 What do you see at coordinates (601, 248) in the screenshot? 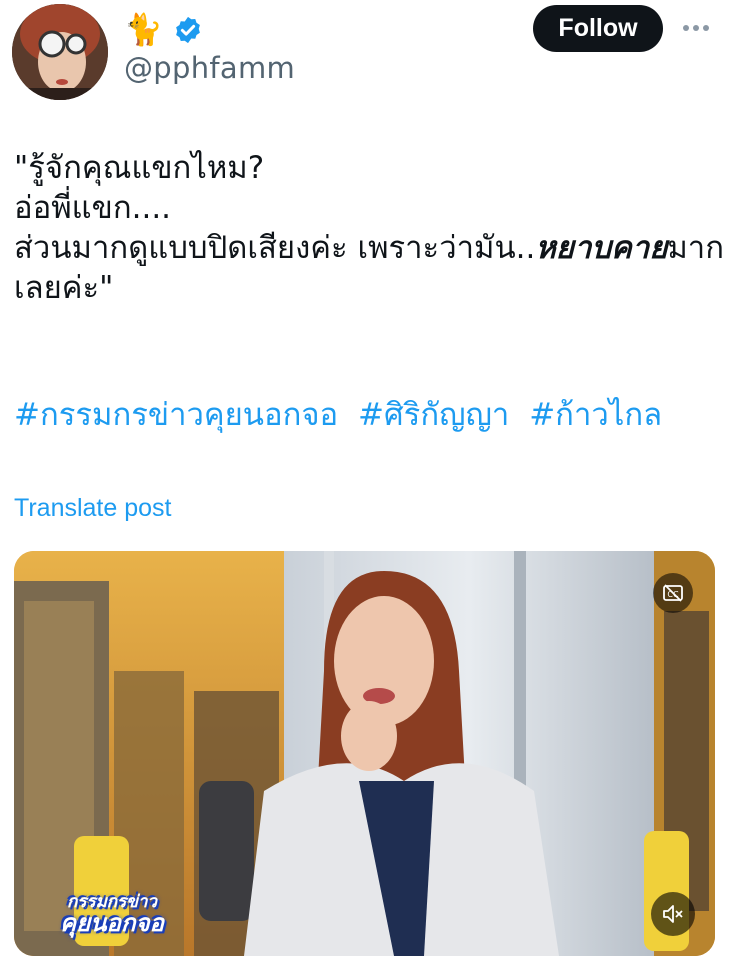
I see `tweet-emphasis: หยาบคาย` at bounding box center [601, 248].